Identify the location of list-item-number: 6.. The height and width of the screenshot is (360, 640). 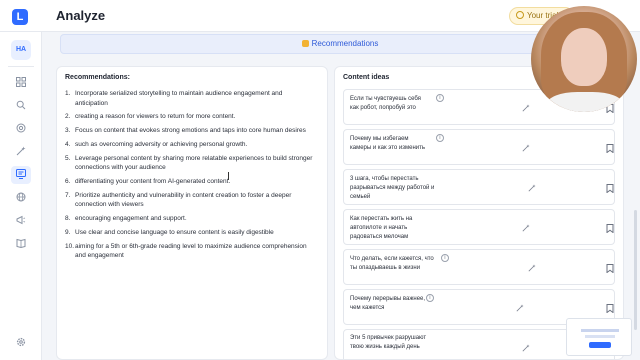
(68, 182).